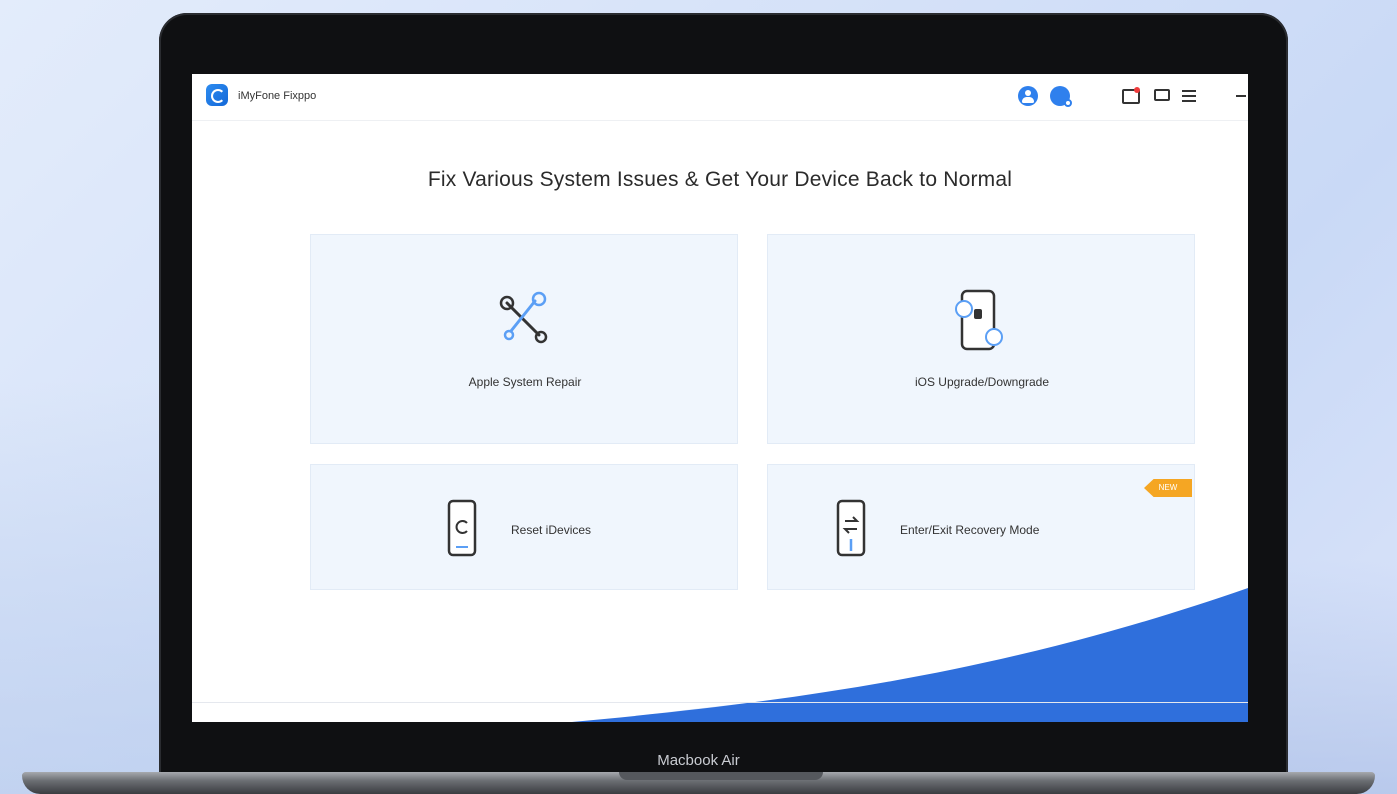  I want to click on menu-icon, so click(1189, 96).